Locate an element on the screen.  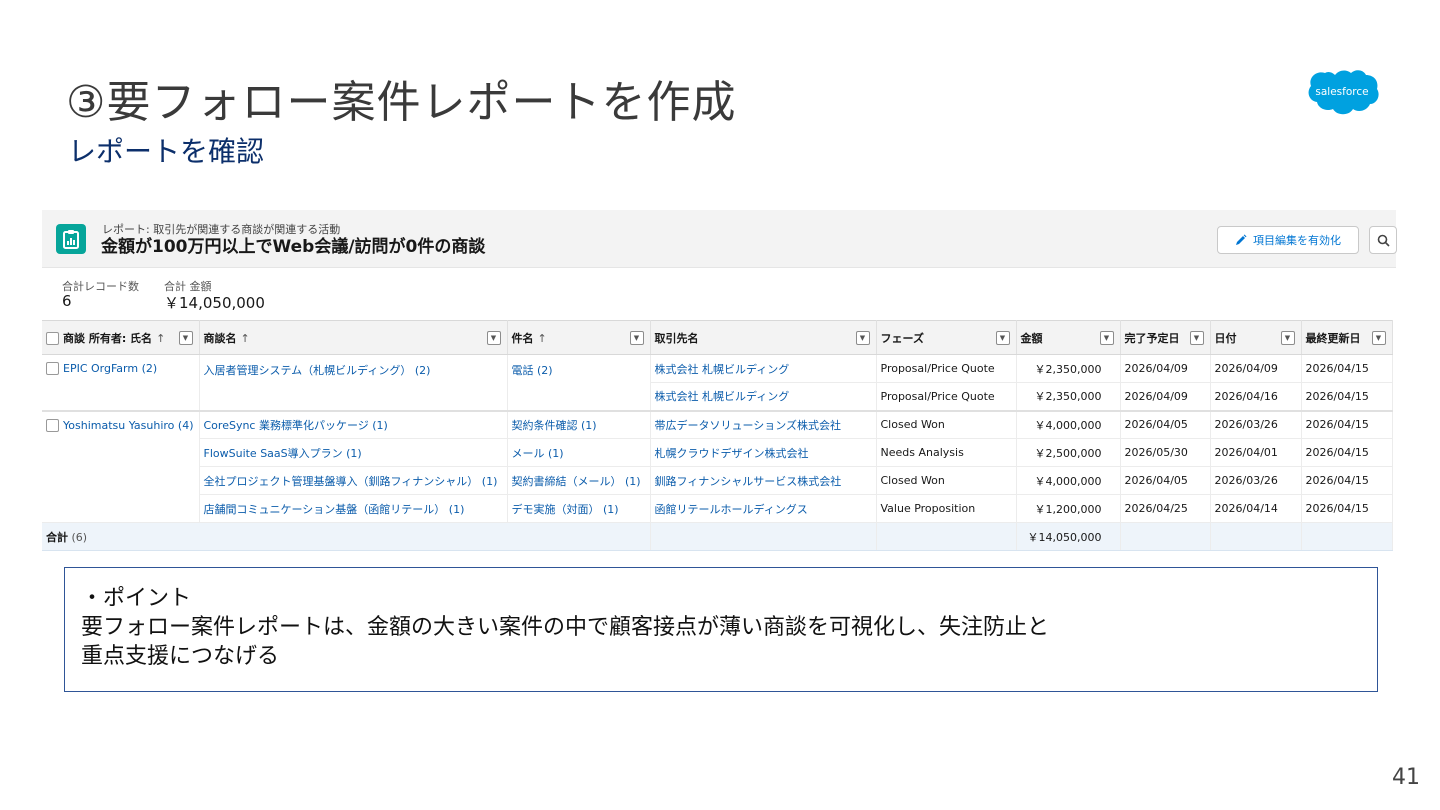
column-header: 完了予定日 ▼ is located at coordinates (1165, 337).